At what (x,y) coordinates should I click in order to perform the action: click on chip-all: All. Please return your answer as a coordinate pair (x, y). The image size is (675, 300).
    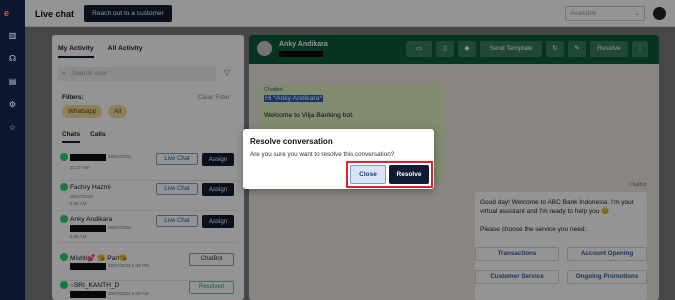
    Looking at the image, I should click on (117, 111).